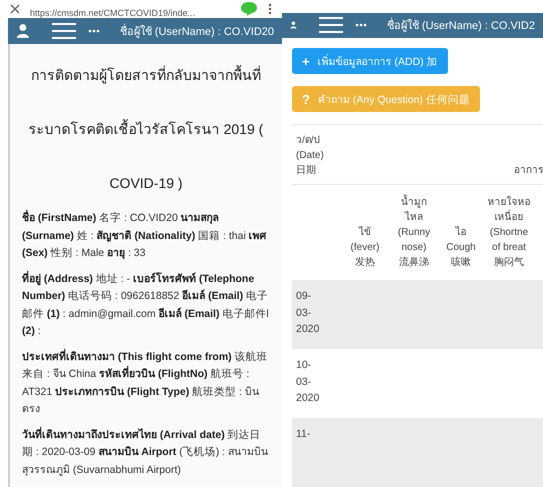 The image size is (543, 487). Describe the element at coordinates (509, 232) in the screenshot. I see `column-header: หายใจหอ เหนื่อย (Shortne of breat 胸闷气` at that location.